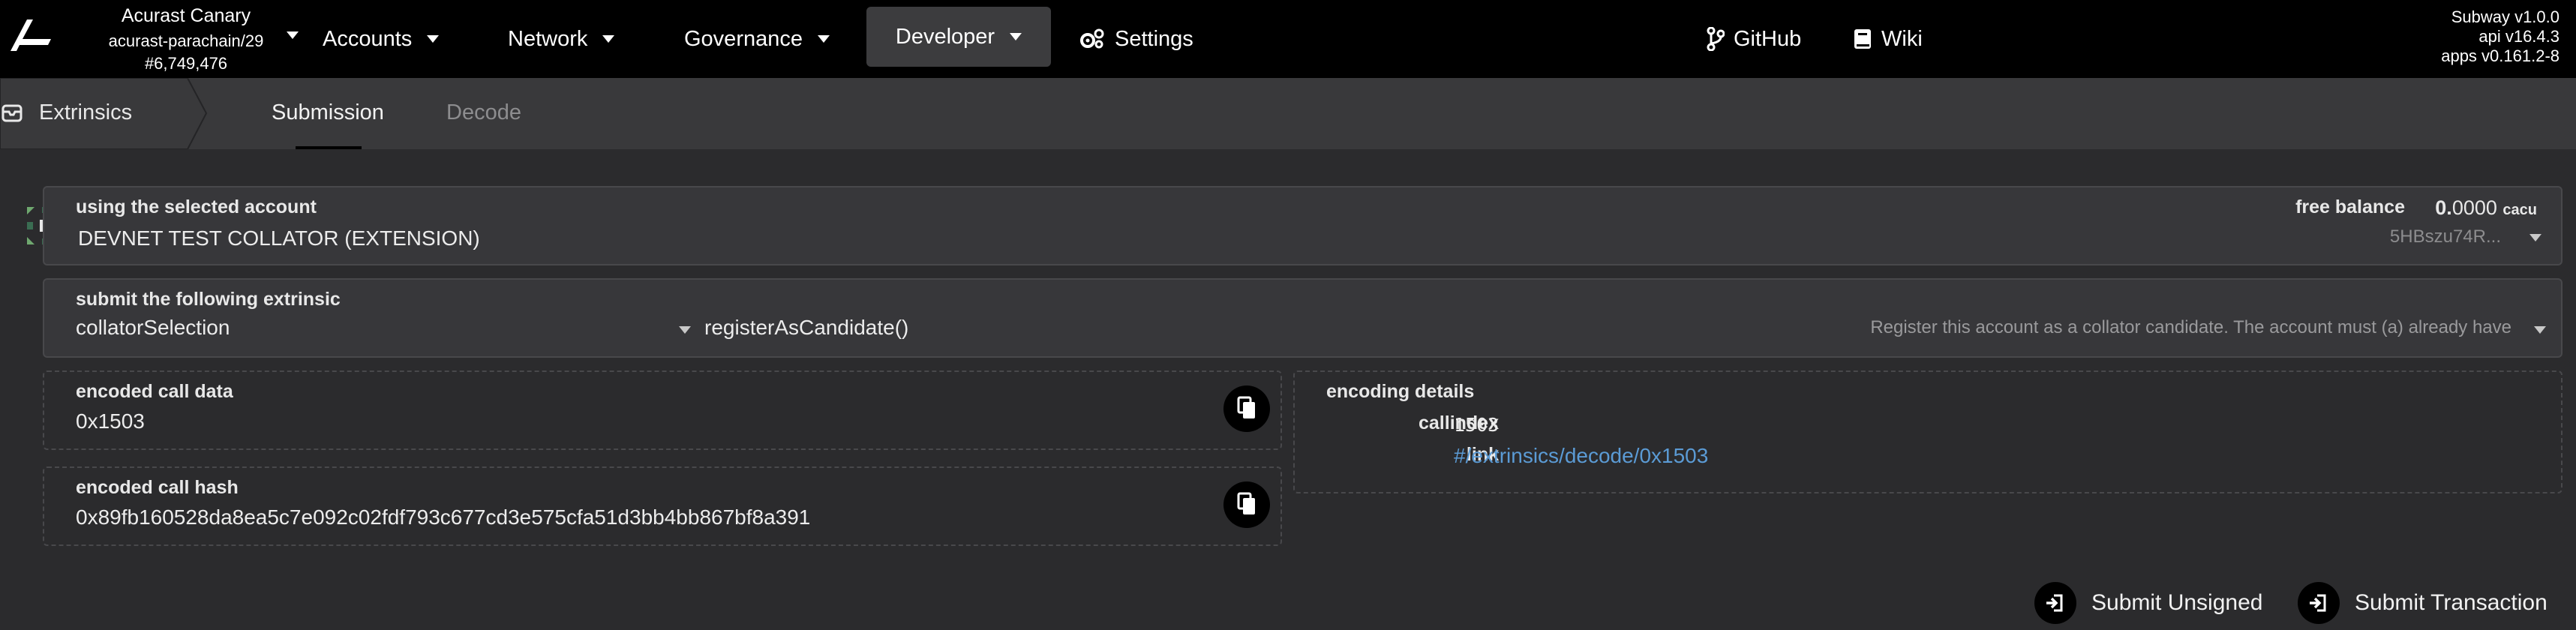 This screenshot has height=630, width=2576. Describe the element at coordinates (12, 113) in the screenshot. I see `extrinsics-icon` at that location.